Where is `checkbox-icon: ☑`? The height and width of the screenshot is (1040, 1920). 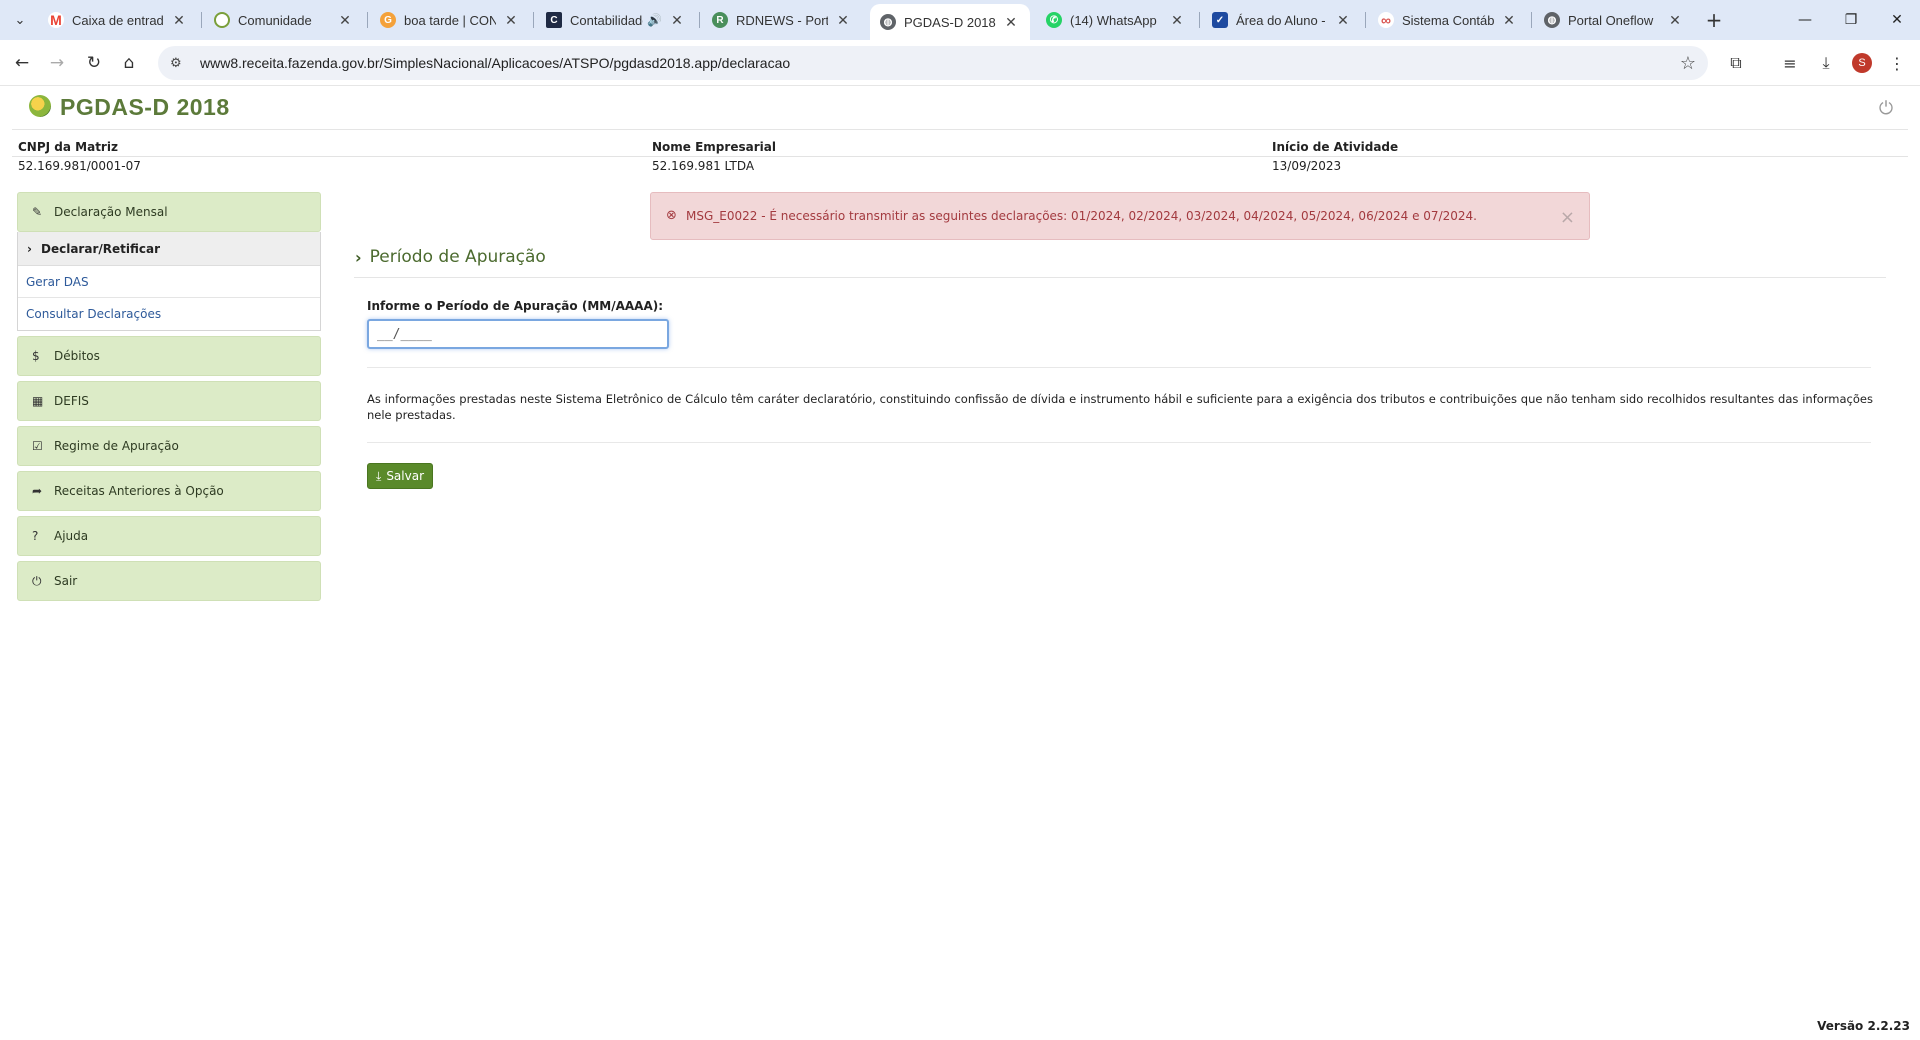 checkbox-icon: ☑ is located at coordinates (37, 446).